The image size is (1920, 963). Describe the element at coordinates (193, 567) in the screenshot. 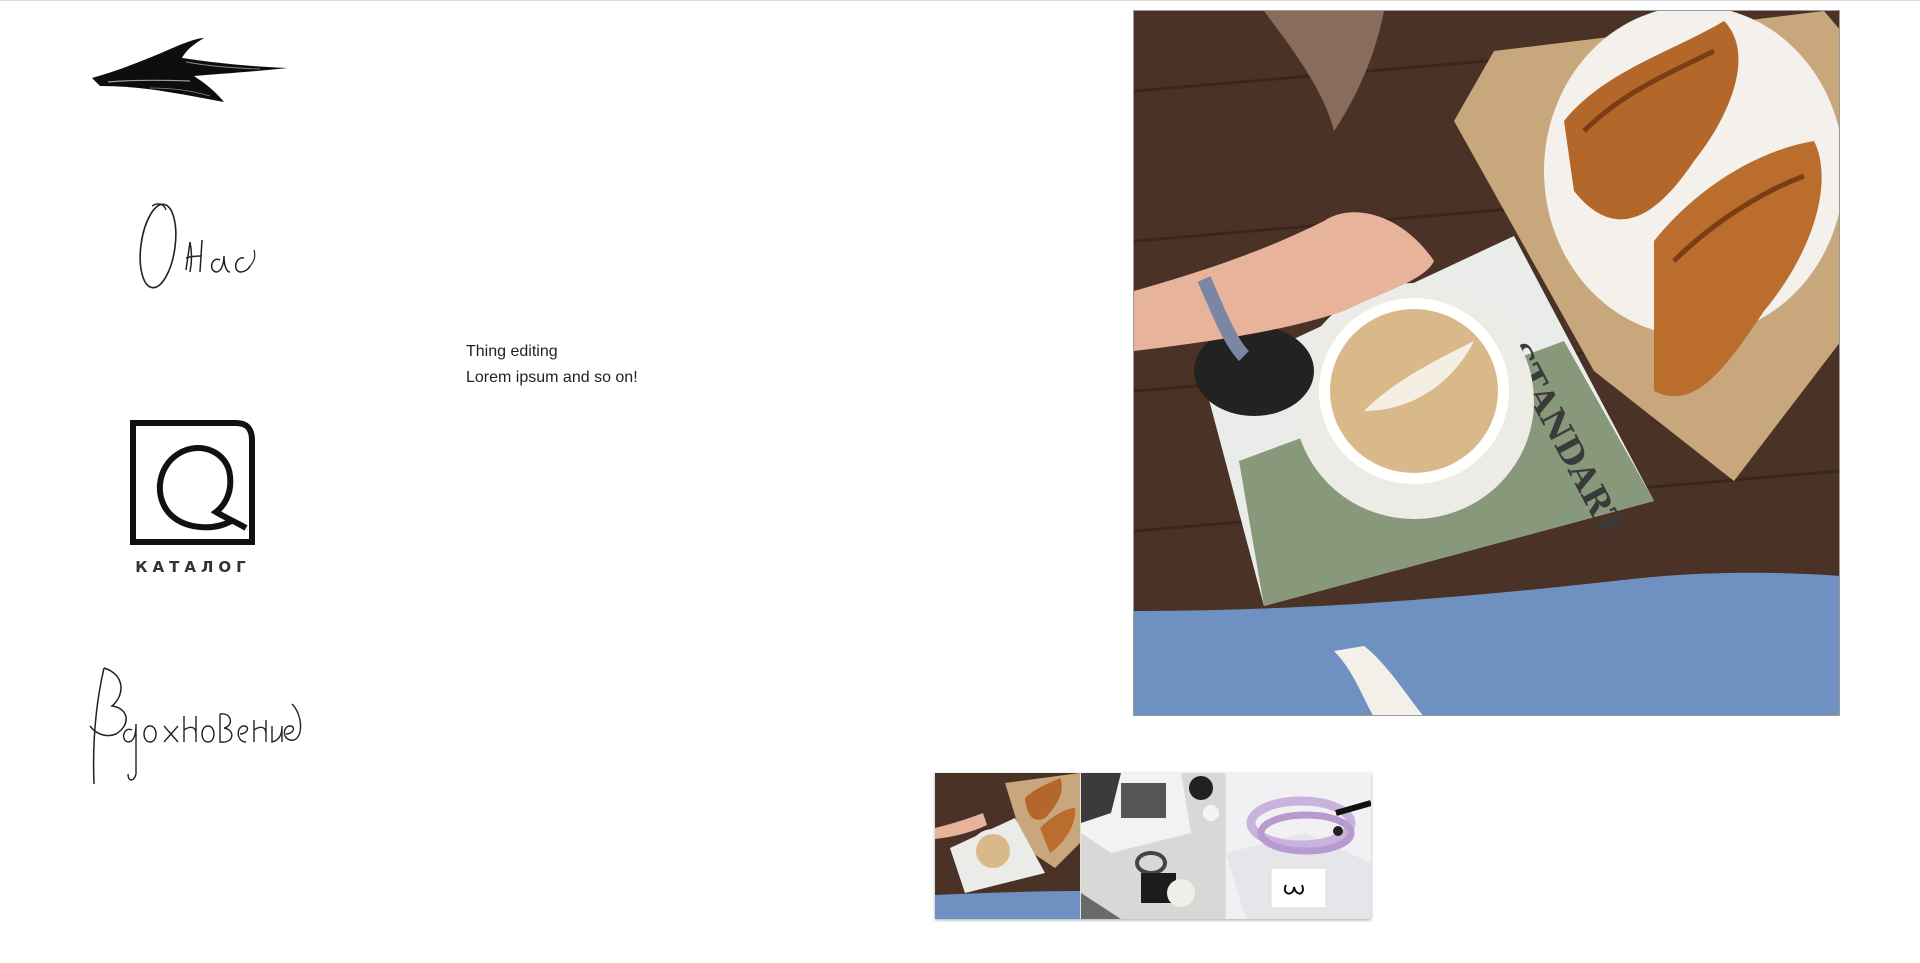

I see `catalog-label: КАТАЛОГ` at that location.